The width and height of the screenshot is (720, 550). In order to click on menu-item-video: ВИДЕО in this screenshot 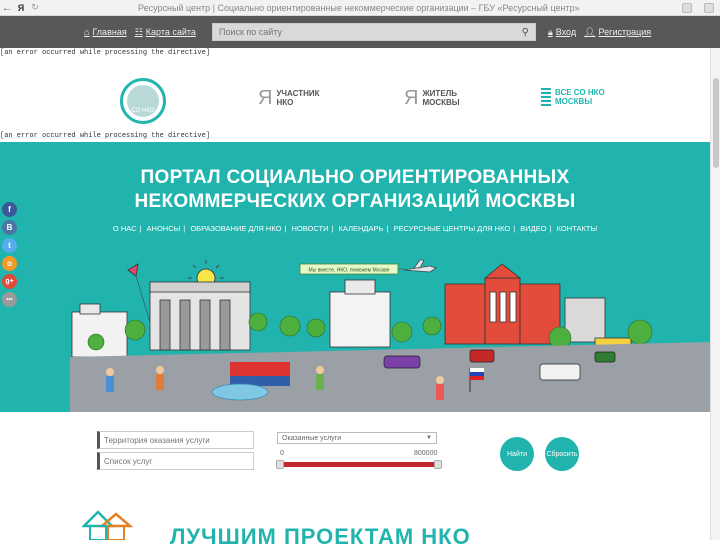, I will do `click(533, 228)`.